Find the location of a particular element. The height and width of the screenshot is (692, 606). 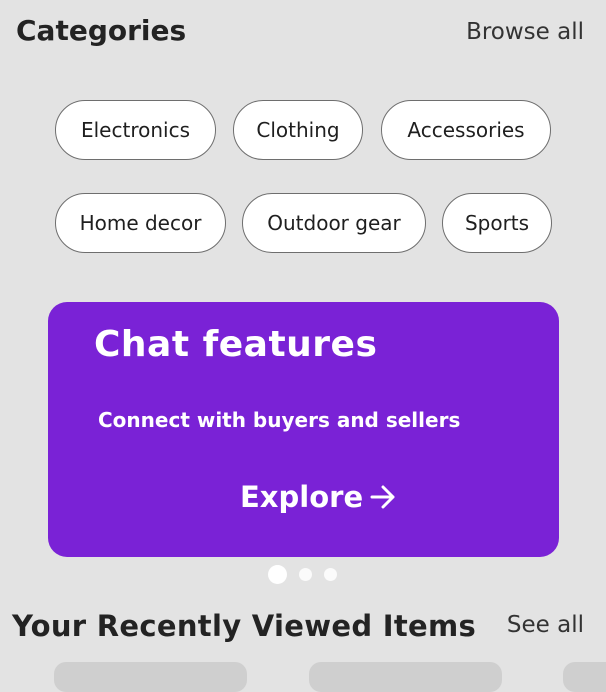

see-all-link: See all is located at coordinates (545, 625).